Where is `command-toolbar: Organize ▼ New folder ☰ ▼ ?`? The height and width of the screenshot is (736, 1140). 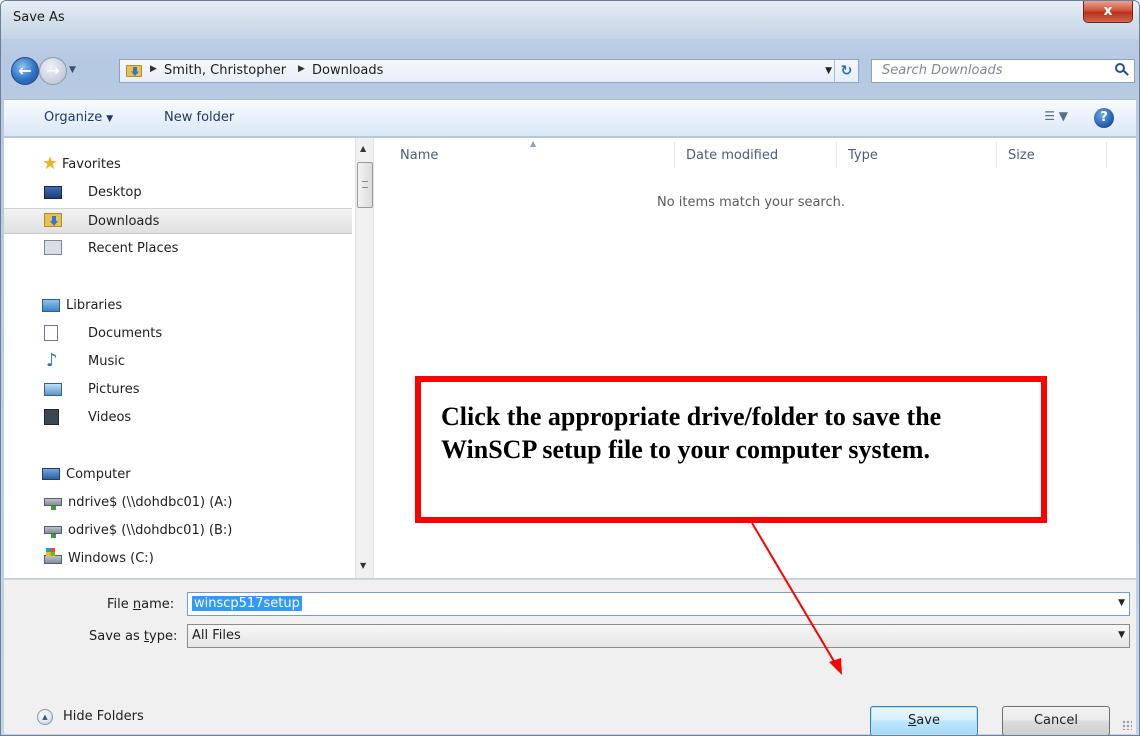 command-toolbar: Organize ▼ New folder ☰ ▼ ? is located at coordinates (570, 118).